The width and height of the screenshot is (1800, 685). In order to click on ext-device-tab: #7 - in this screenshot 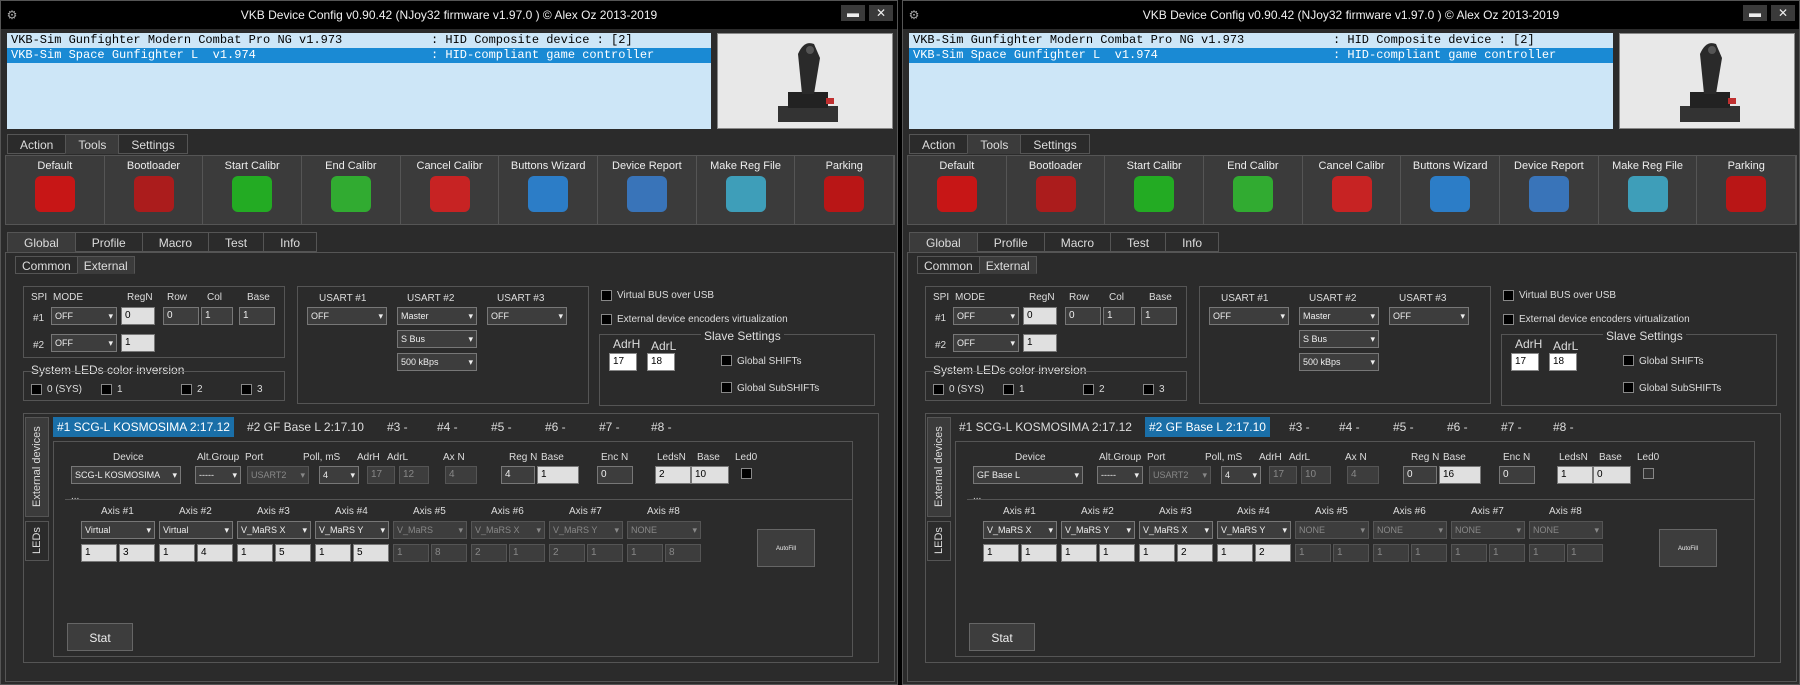, I will do `click(609, 427)`.